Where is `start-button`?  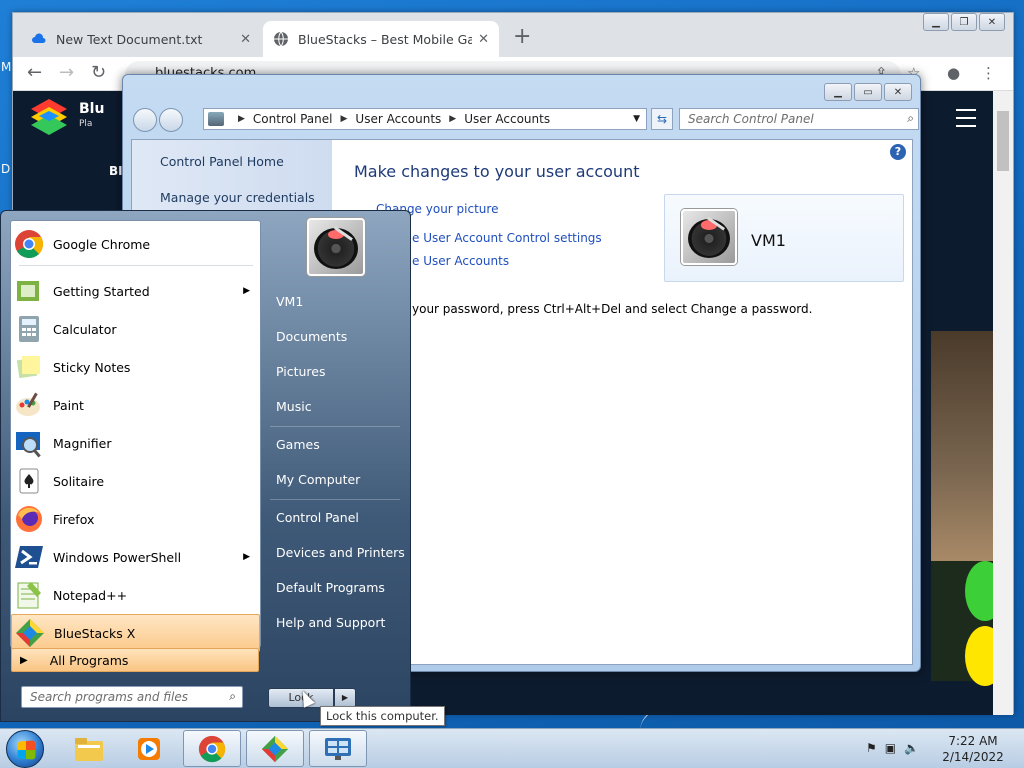 start-button is located at coordinates (25, 749).